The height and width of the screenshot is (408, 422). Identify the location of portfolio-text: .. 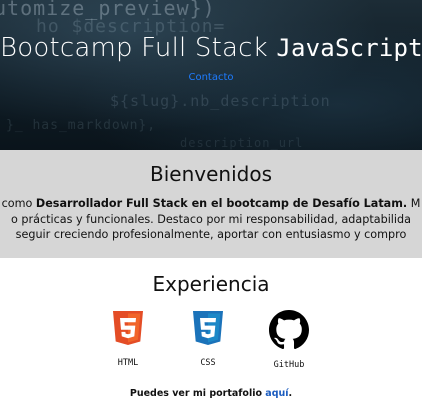
(290, 393).